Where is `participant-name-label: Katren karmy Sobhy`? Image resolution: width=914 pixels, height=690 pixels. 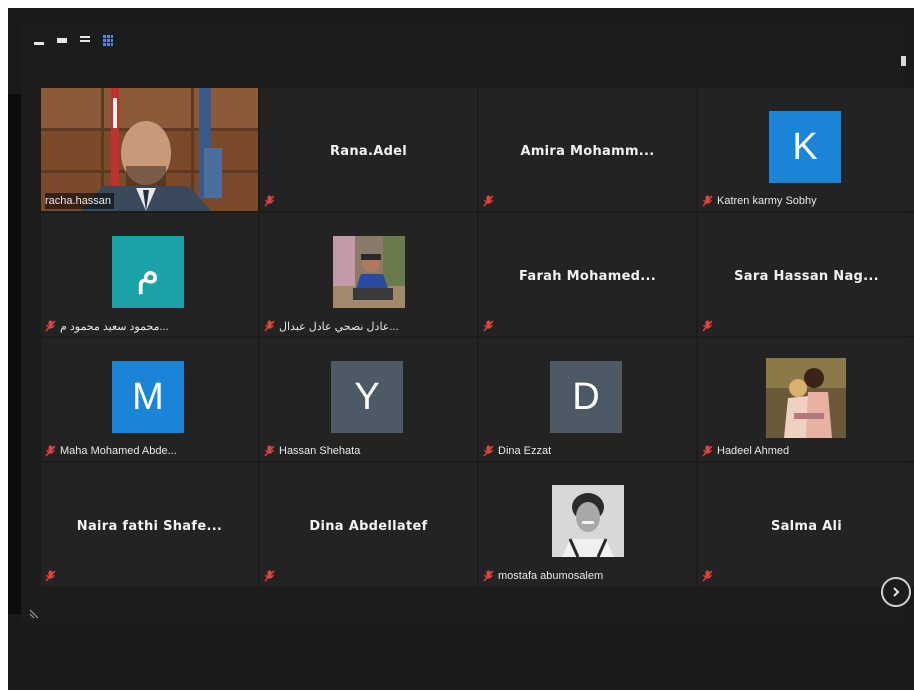
participant-name-label: Katren karmy Sobhy is located at coordinates (761, 201).